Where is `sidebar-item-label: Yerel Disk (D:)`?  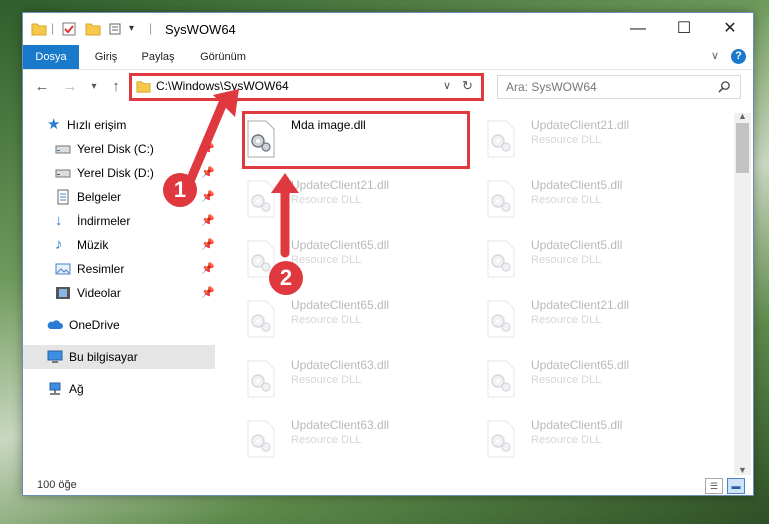 sidebar-item-label: Yerel Disk (D:) is located at coordinates (115, 173).